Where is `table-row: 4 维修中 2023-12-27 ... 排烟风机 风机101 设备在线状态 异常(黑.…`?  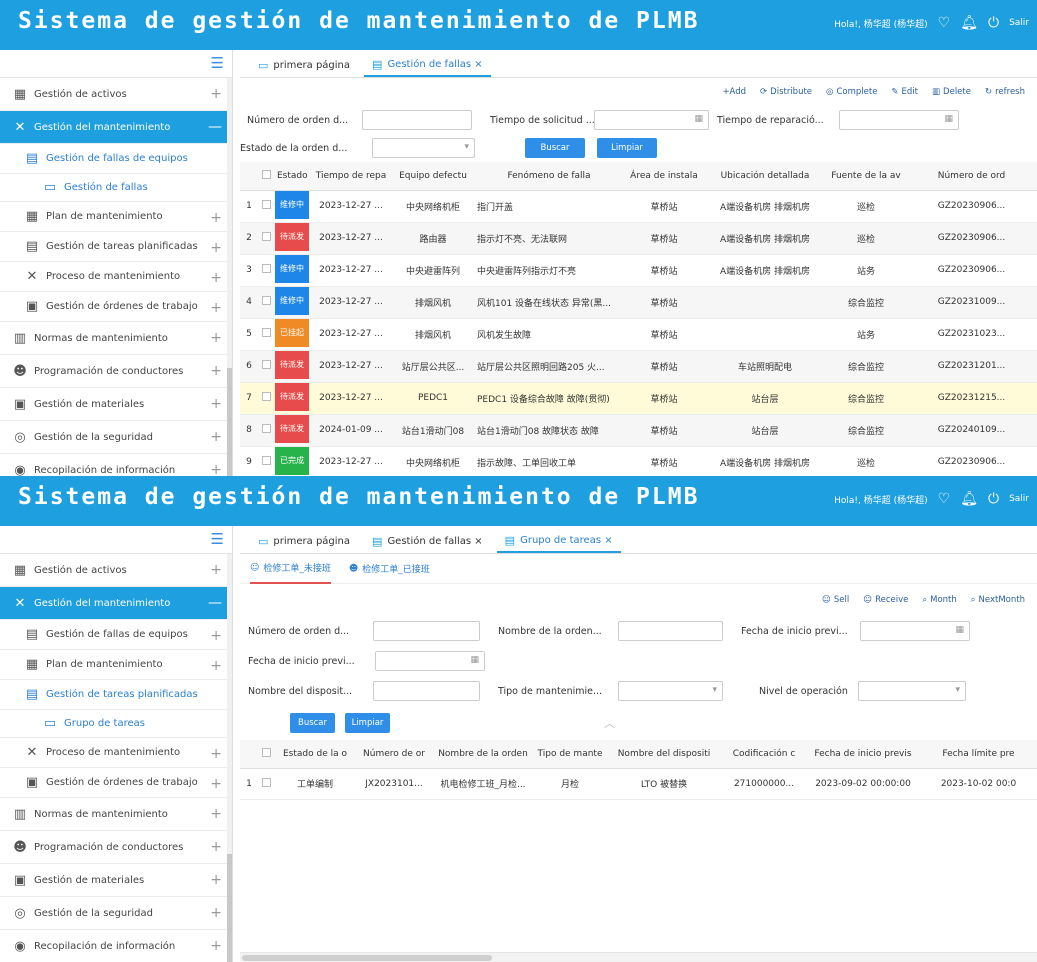
table-row: 4 维修中 2023-12-27 ... 排烟风机 风机101 设备在线状态 异常(黑.… is located at coordinates (638, 302).